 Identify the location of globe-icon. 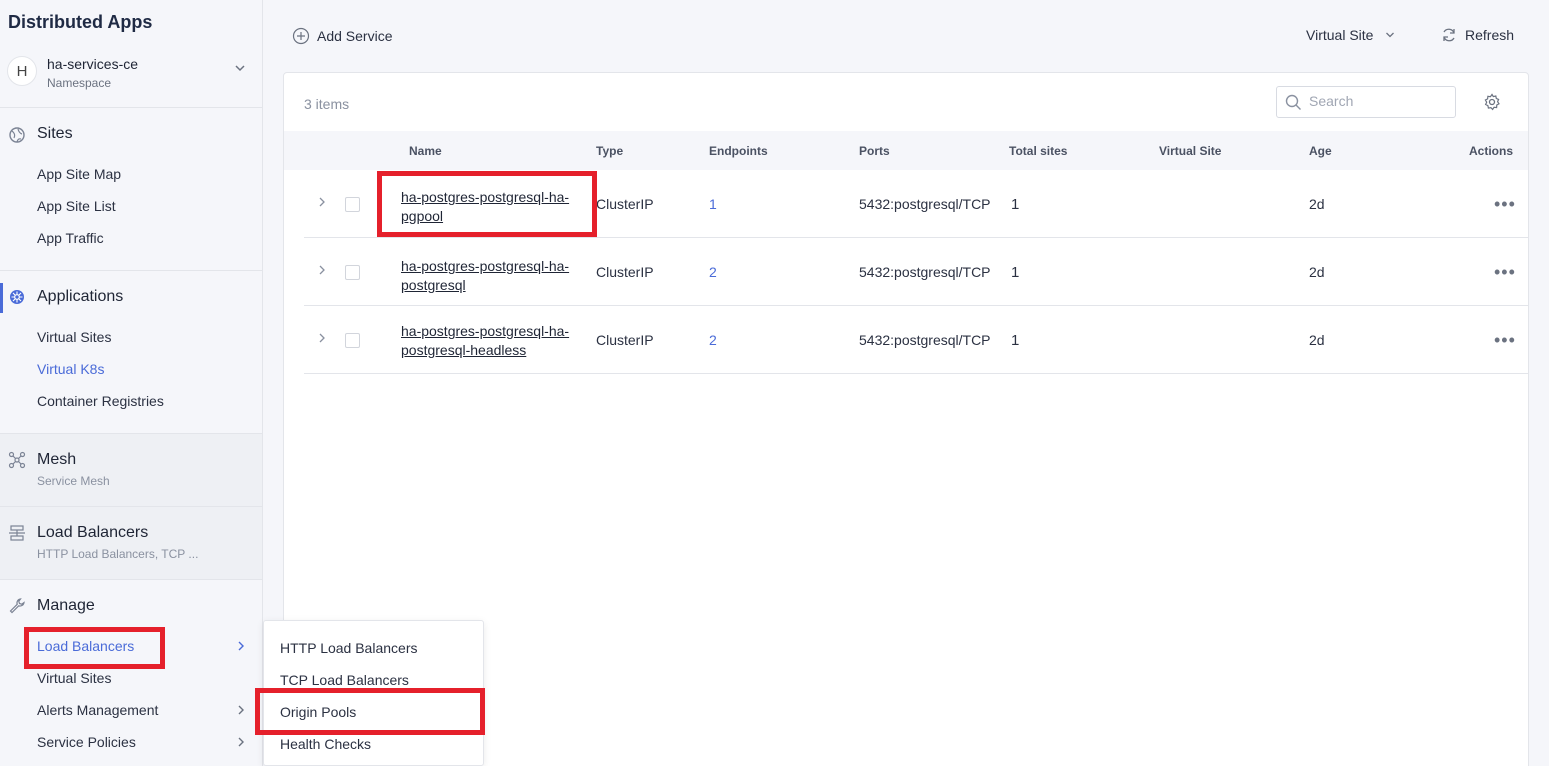
(17, 135).